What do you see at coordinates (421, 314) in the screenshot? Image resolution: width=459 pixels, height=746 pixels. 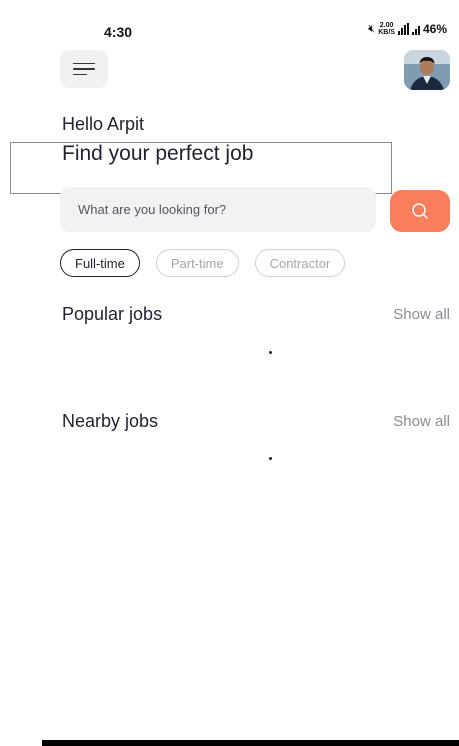 I see `show-all-popular-jobs-link: Show all` at bounding box center [421, 314].